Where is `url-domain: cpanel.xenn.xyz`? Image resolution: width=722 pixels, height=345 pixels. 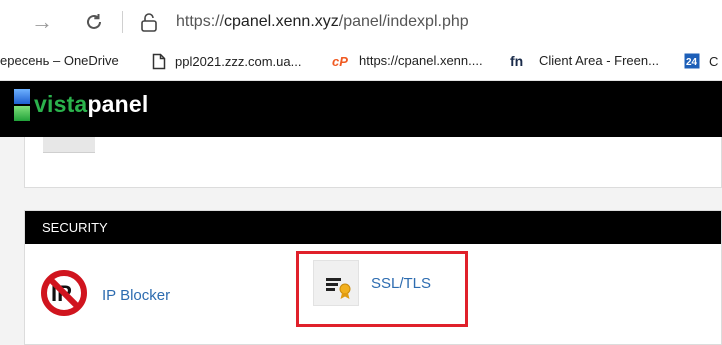
url-domain: cpanel.xenn.xyz is located at coordinates (281, 21).